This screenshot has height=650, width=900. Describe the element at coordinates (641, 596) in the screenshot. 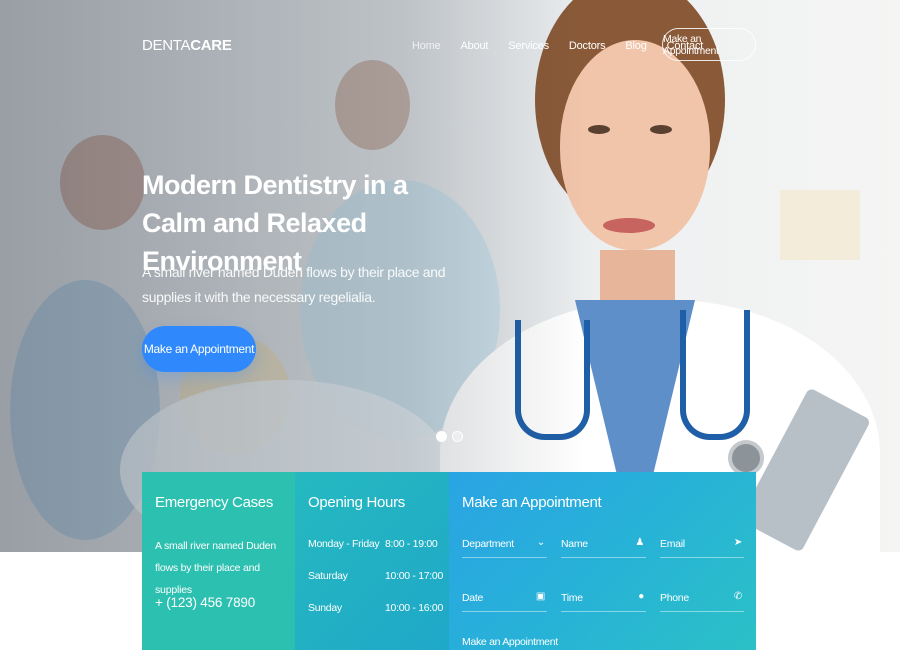

I see `clock-icon: ●` at that location.